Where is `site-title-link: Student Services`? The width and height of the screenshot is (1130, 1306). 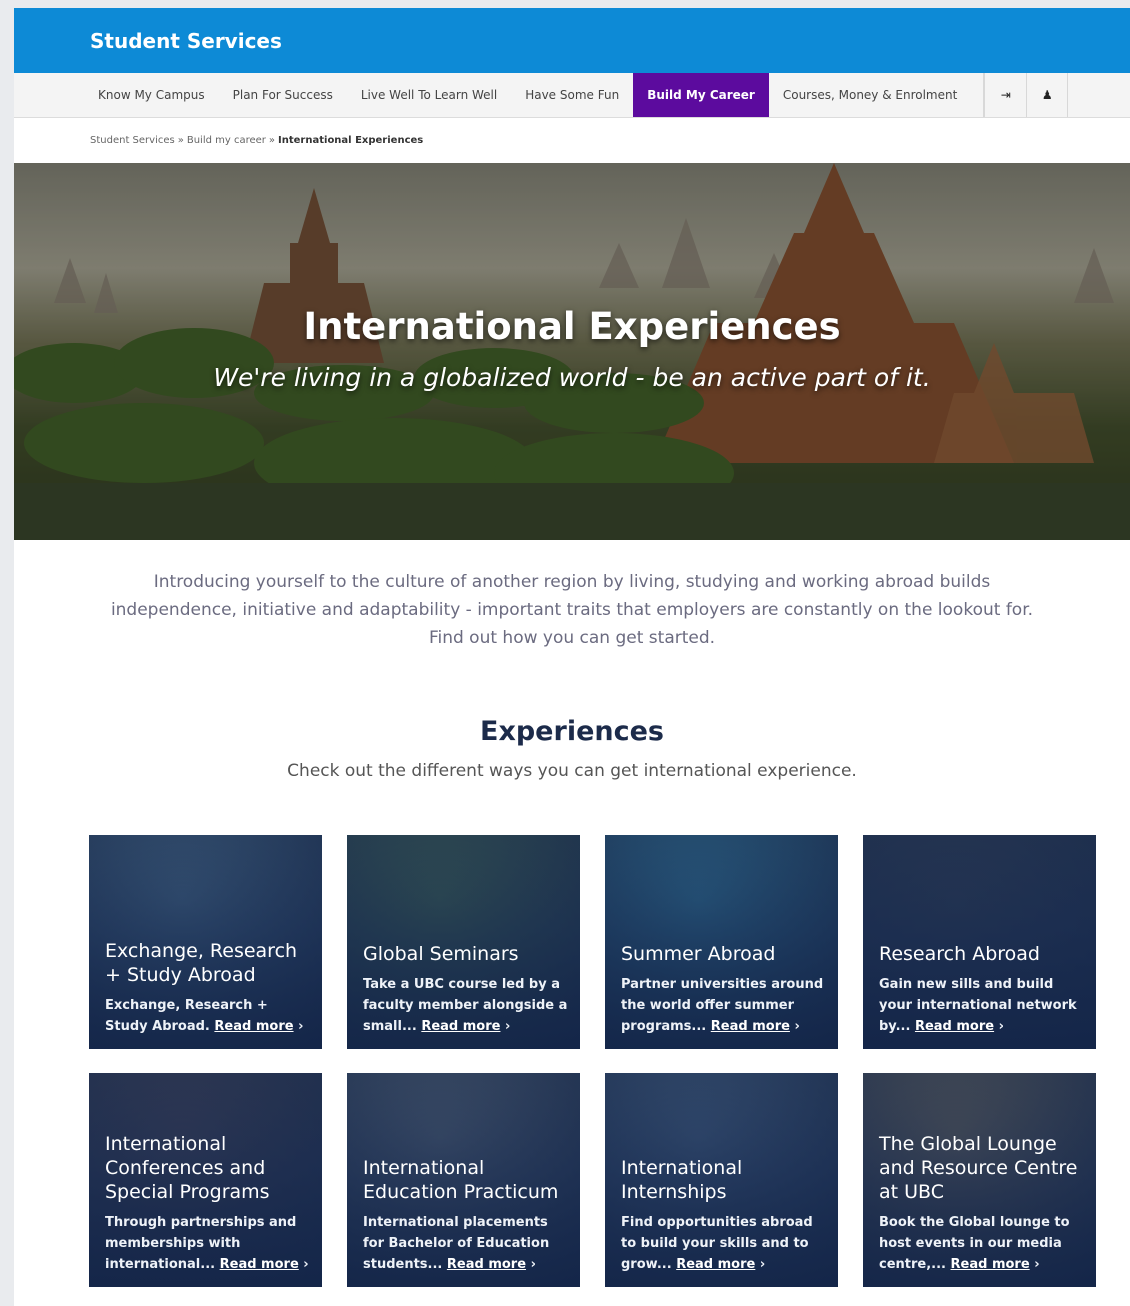 site-title-link: Student Services is located at coordinates (186, 41).